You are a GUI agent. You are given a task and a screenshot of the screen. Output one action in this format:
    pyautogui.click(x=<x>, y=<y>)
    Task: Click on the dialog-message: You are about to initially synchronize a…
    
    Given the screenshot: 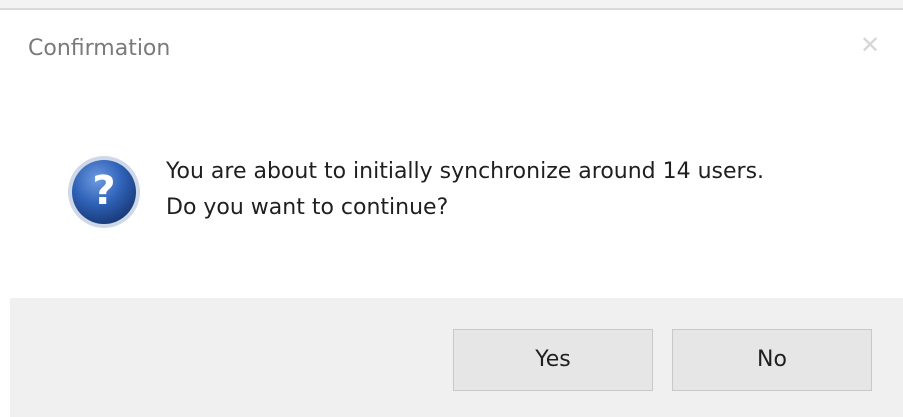 What is the action you would take?
    pyautogui.click(x=516, y=190)
    